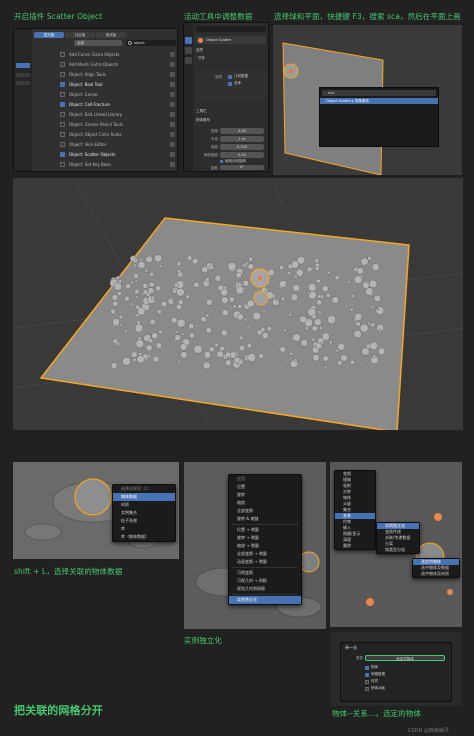 Image resolution: width=474 pixels, height=736 pixels. I want to click on rotation-field: 0°, so click(242, 167).